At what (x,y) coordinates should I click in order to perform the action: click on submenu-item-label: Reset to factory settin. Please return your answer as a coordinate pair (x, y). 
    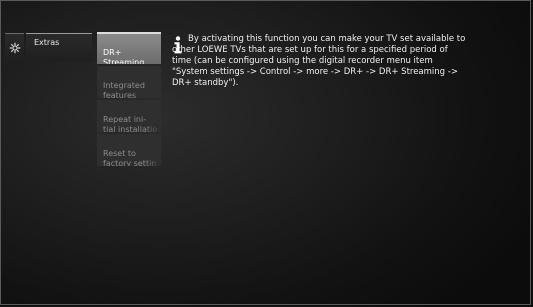
    Looking at the image, I should click on (130, 157).